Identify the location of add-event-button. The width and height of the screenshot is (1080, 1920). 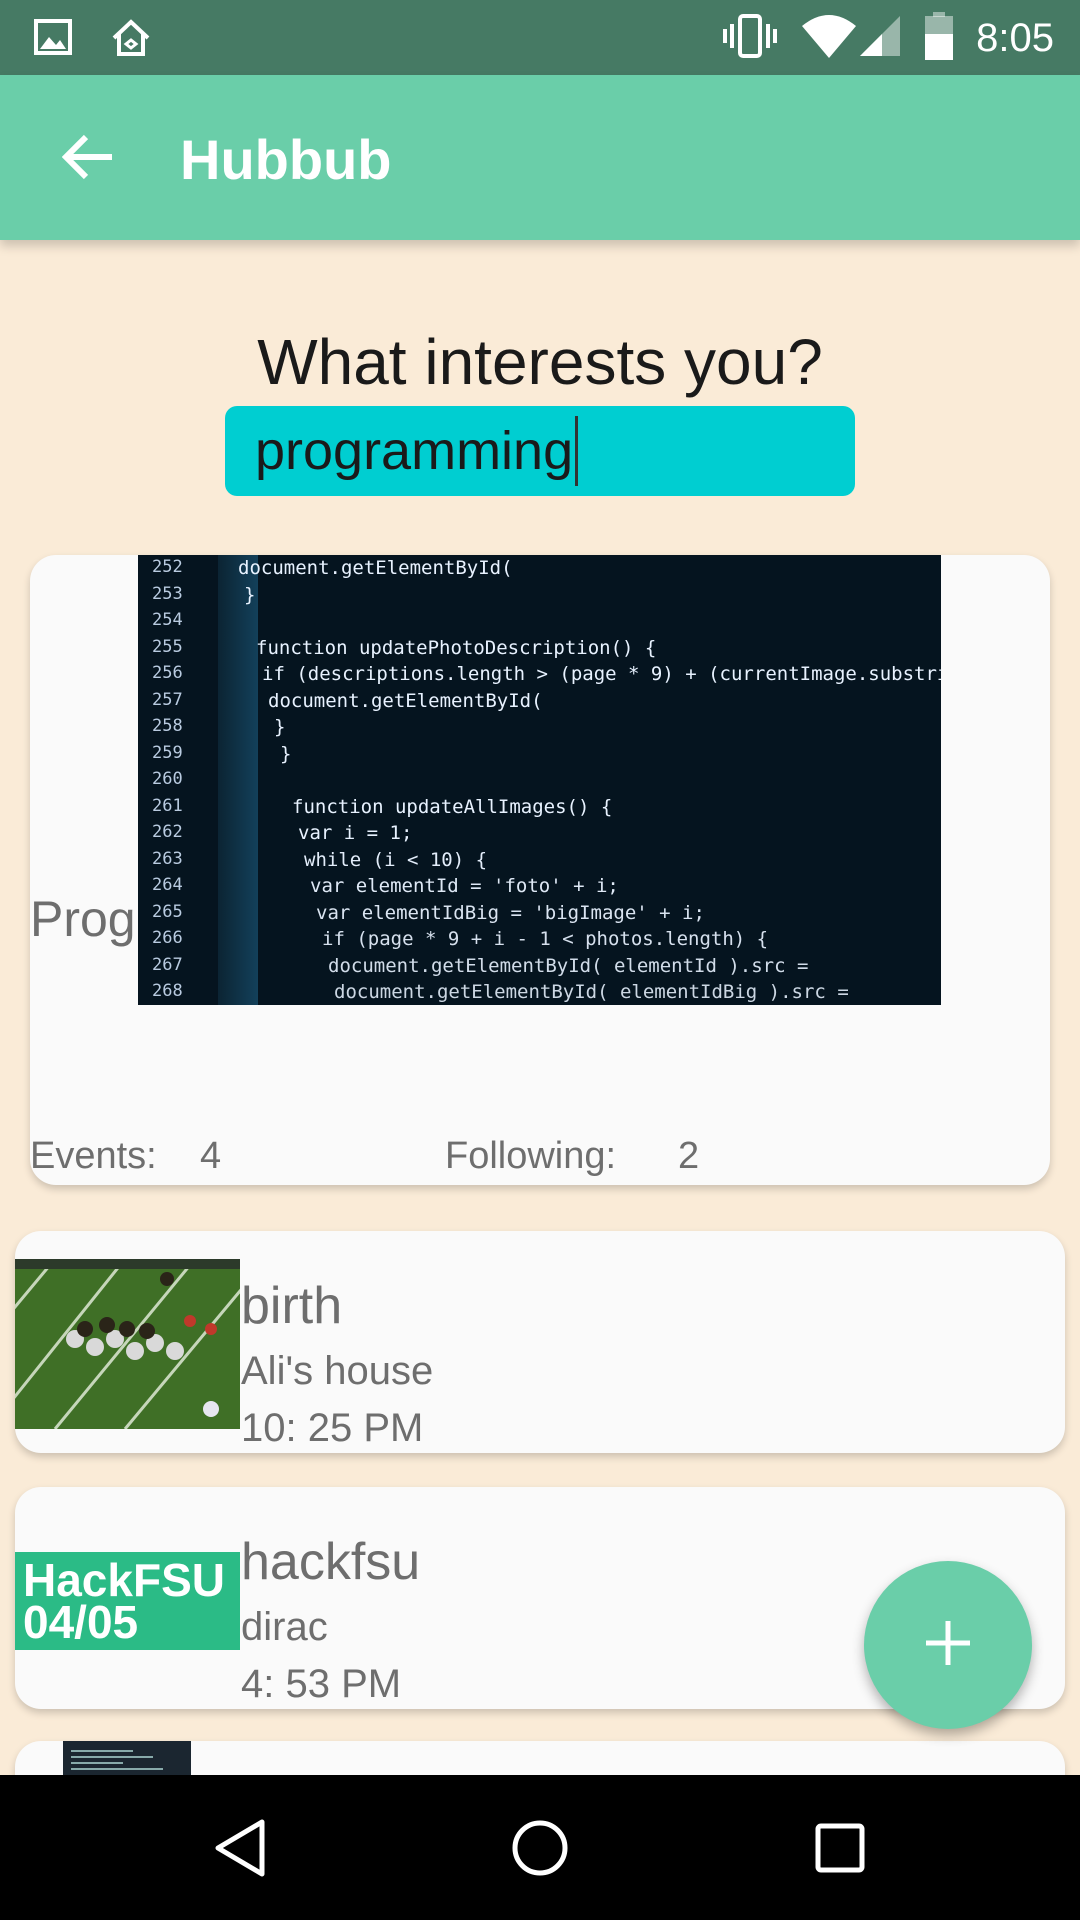
(948, 1645).